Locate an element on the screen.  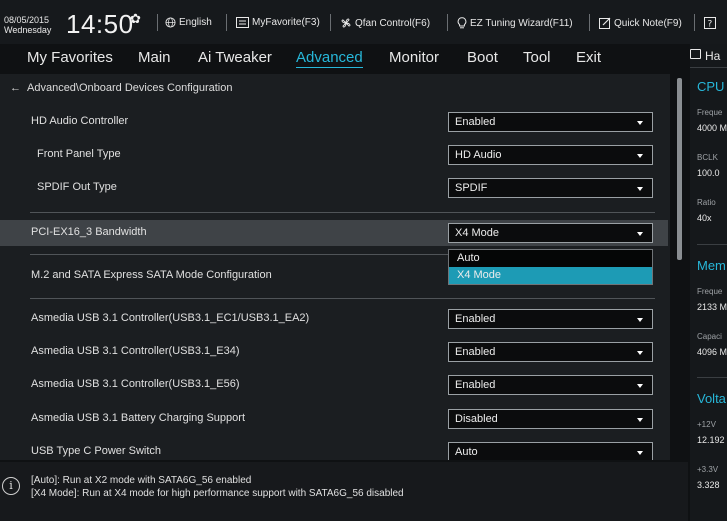
language-label: English is located at coordinates (195, 22).